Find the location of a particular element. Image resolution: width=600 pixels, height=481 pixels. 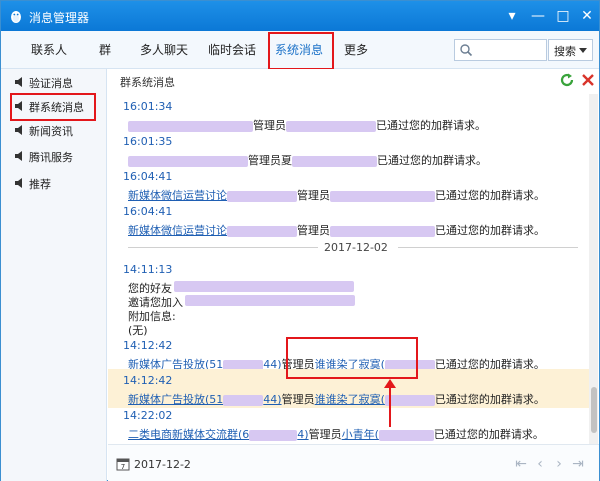

annotation-box-sidebar is located at coordinates (53, 107).